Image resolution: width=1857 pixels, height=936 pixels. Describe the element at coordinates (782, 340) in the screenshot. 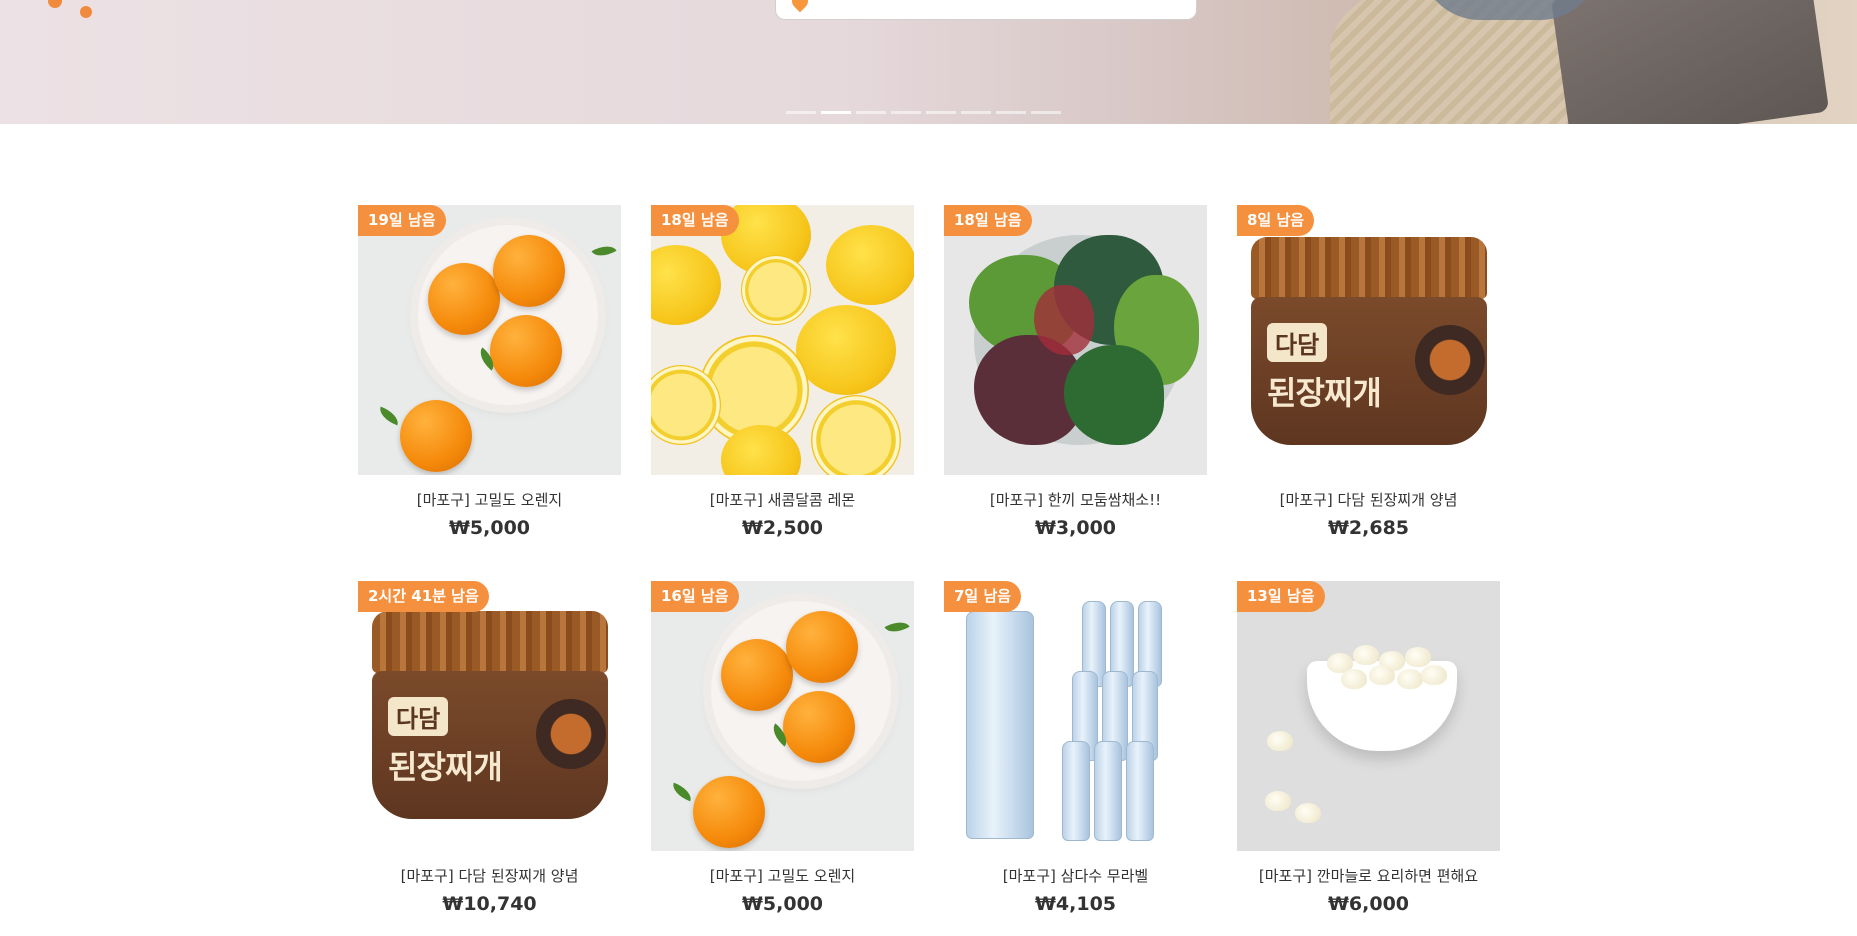

I see `product-image-lemons: 18일 남음` at that location.